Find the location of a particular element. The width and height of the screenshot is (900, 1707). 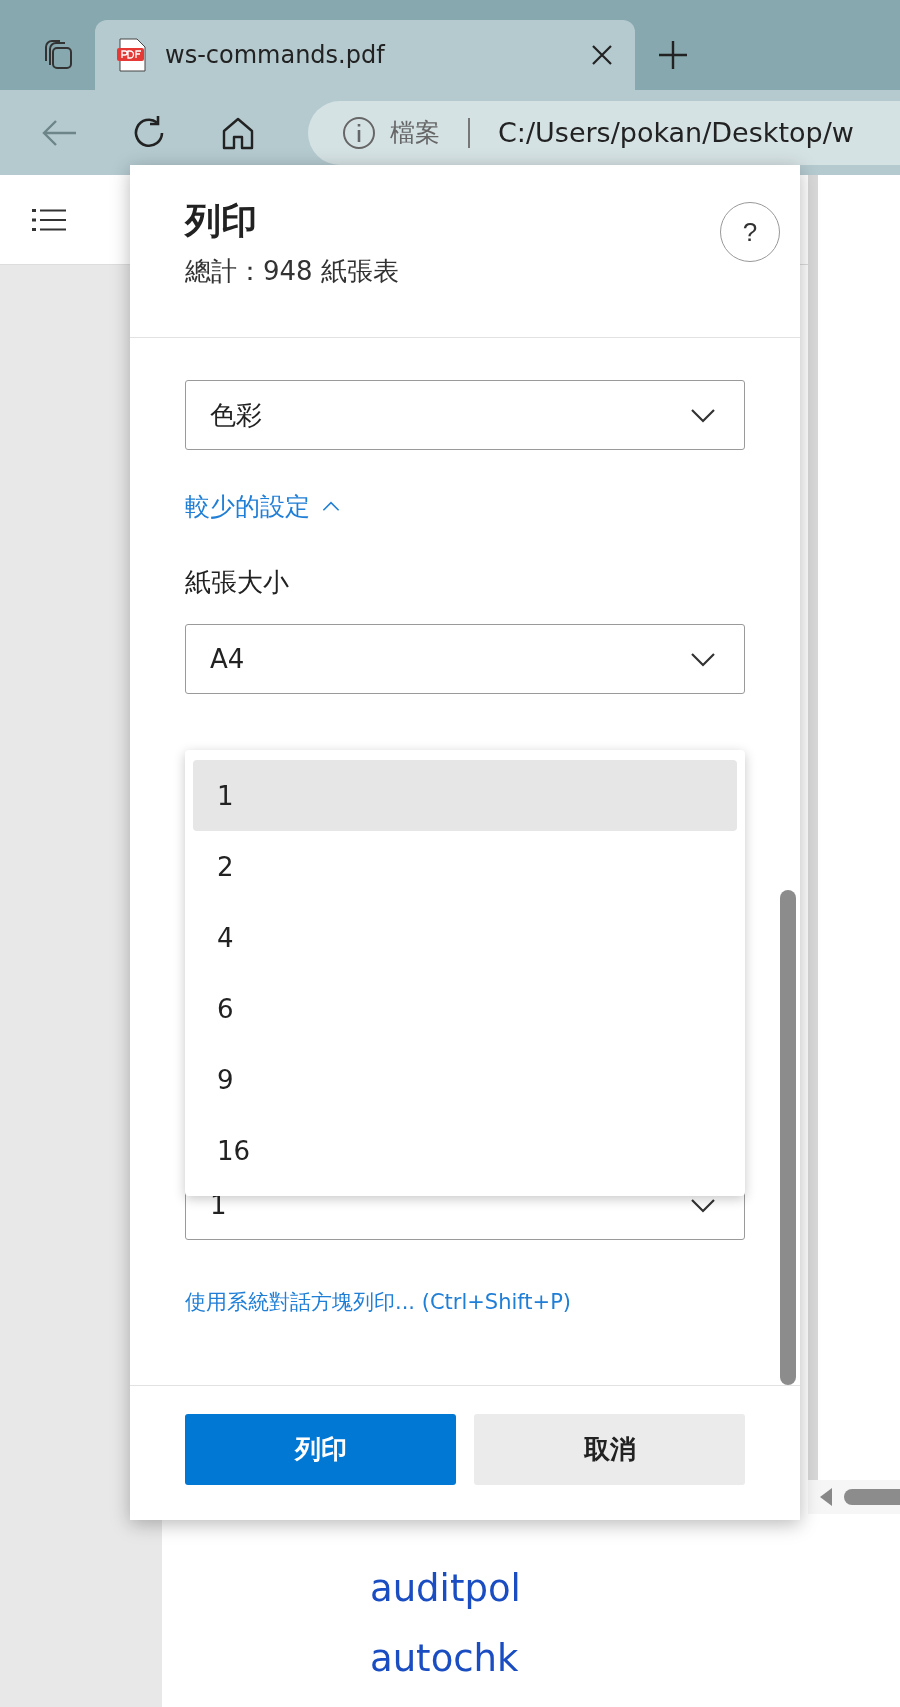

new-tab-plus-icon is located at coordinates (672, 55).